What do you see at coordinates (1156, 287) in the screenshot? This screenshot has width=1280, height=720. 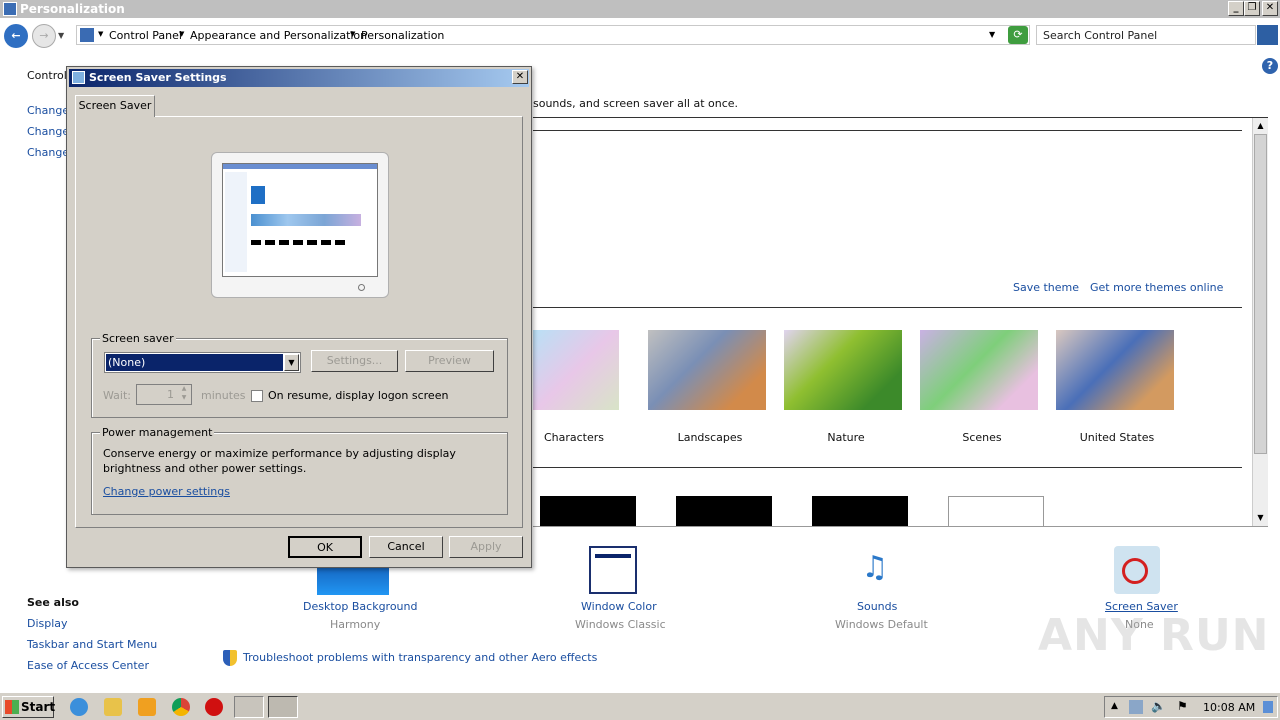 I see `get-more-themes-link: Get more themes online` at bounding box center [1156, 287].